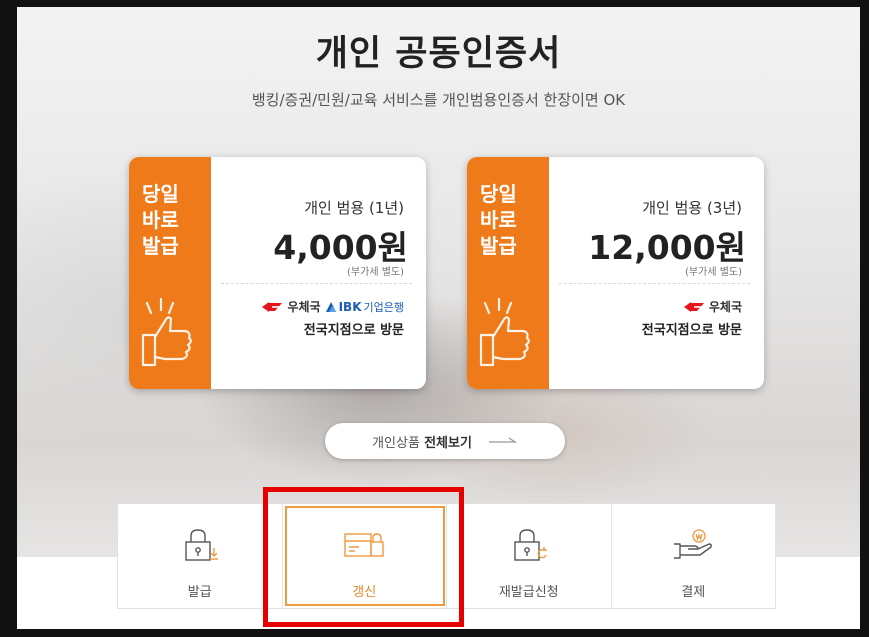 Image resolution: width=869 pixels, height=637 pixels. Describe the element at coordinates (693, 592) in the screenshot. I see `service-label: 결제` at that location.